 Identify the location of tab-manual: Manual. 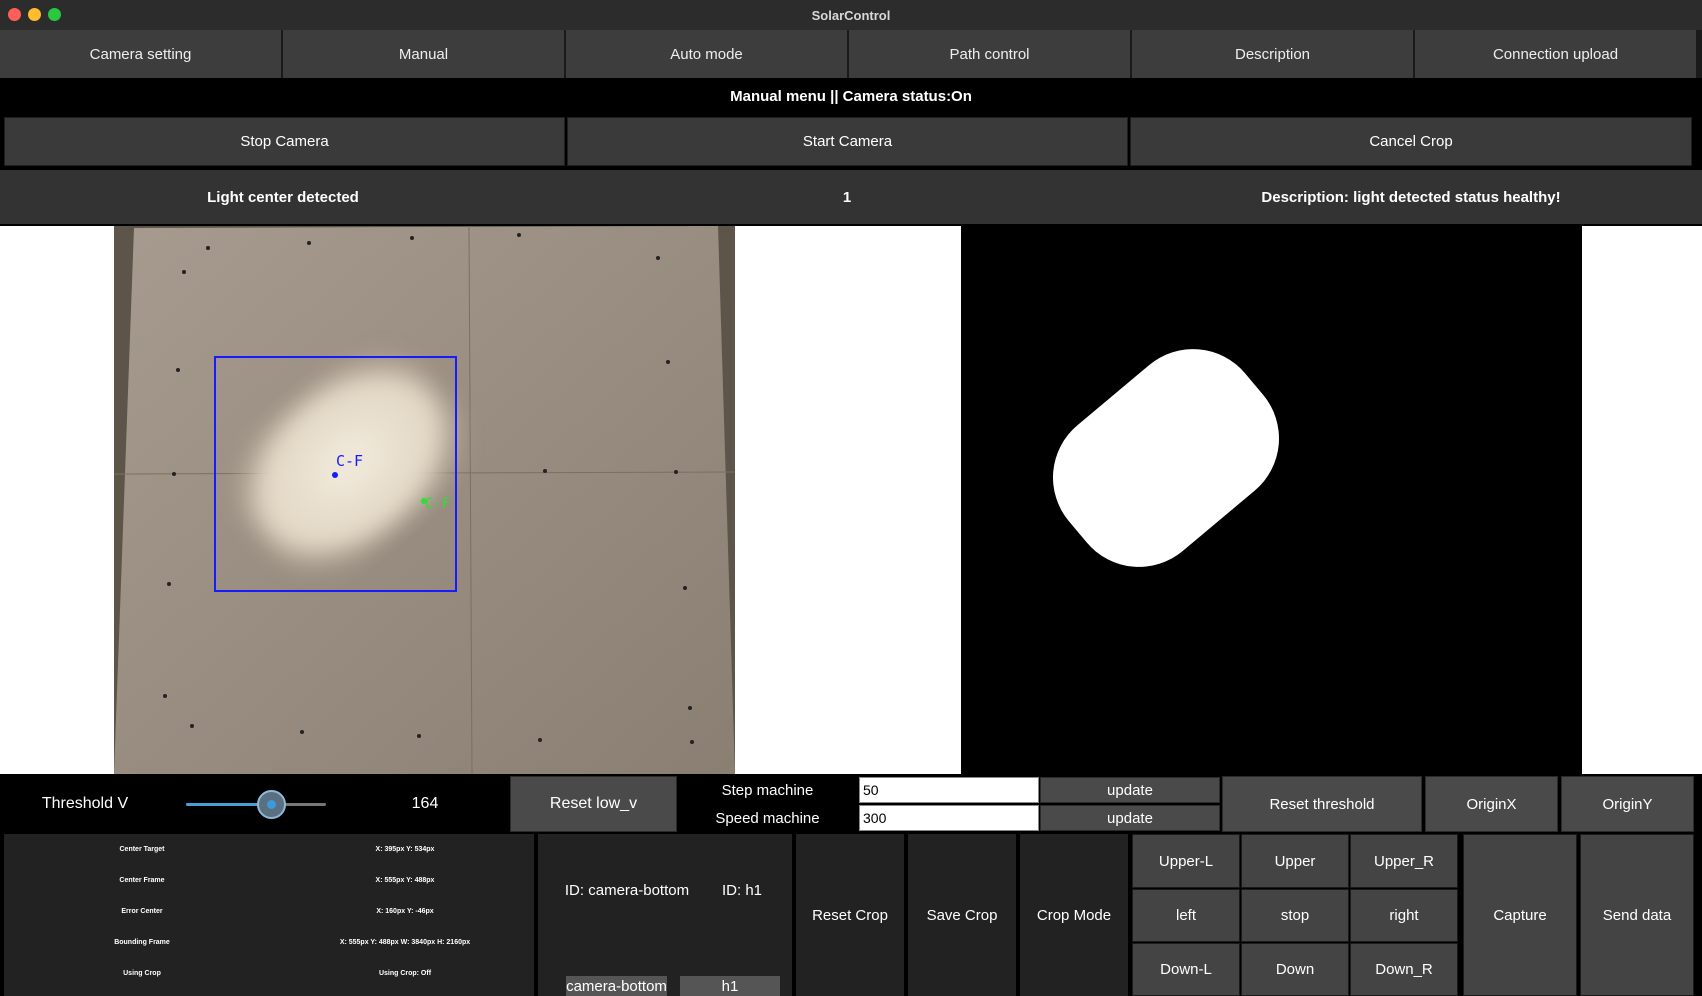
(423, 54).